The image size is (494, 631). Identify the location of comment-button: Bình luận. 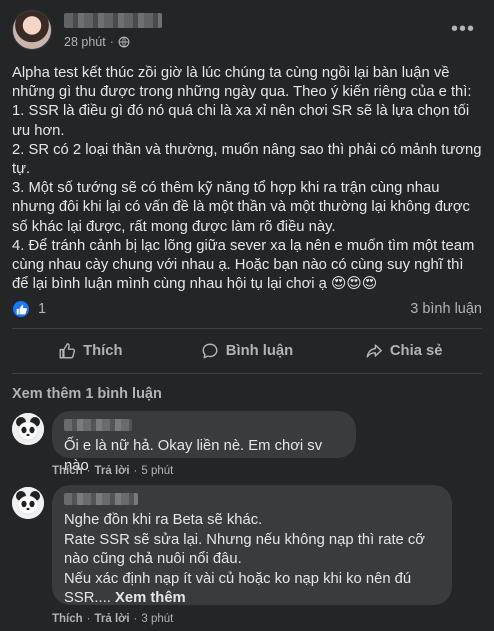
(247, 351).